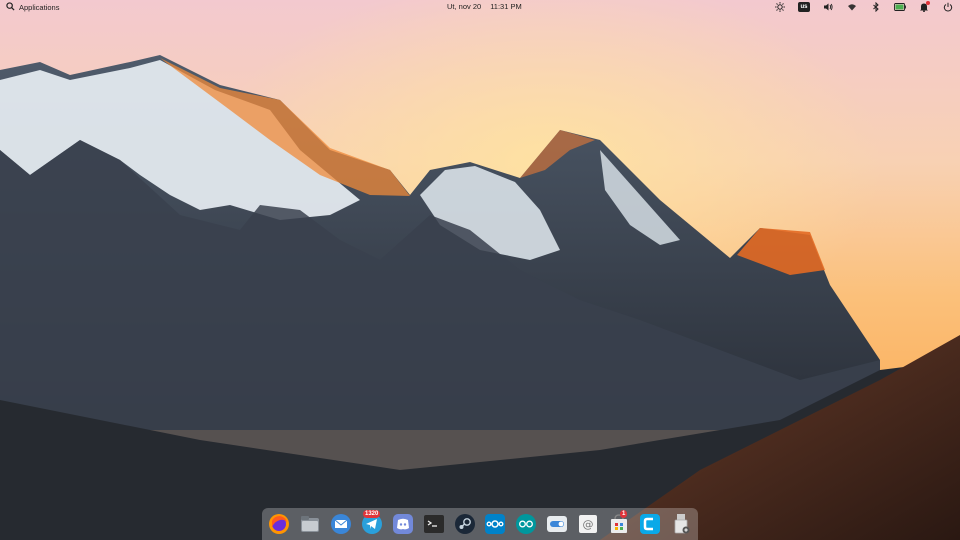  I want to click on applications-menu: Applications, so click(32, 7).